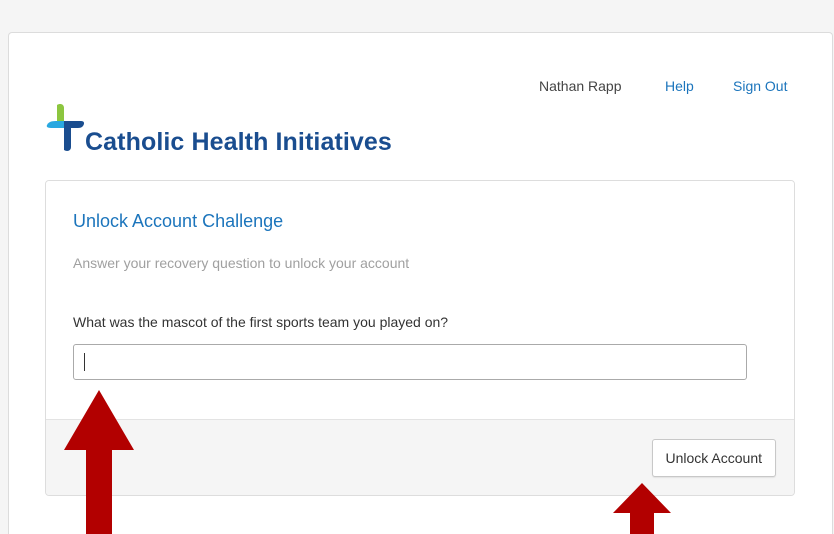 The image size is (834, 534). What do you see at coordinates (580, 86) in the screenshot?
I see `user-name: Nathan Rapp` at bounding box center [580, 86].